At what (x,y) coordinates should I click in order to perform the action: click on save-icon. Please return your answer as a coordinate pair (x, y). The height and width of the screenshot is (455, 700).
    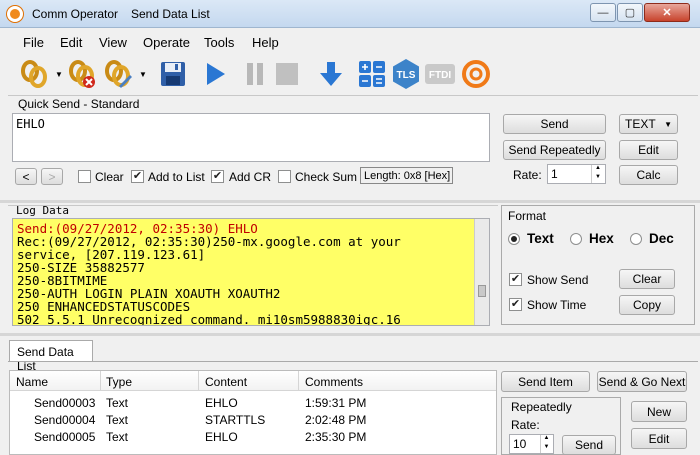
    Looking at the image, I should click on (173, 74).